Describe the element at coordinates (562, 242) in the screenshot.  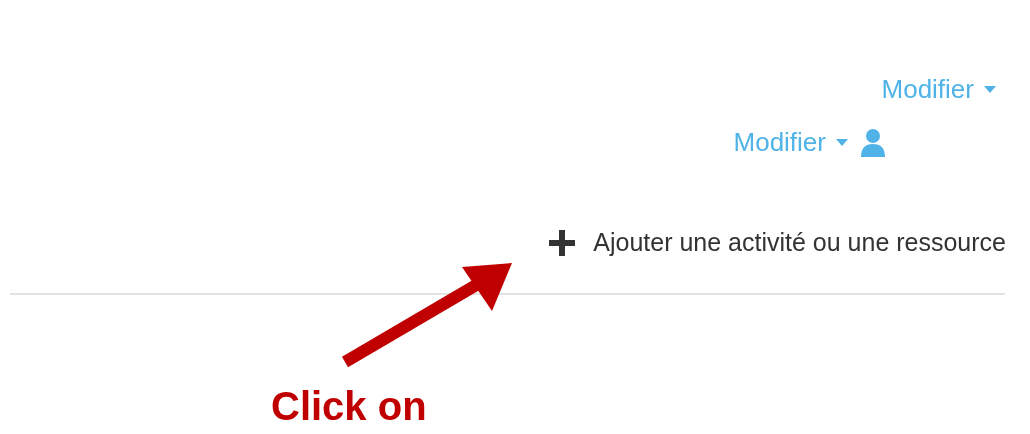
I see `plus-icon` at that location.